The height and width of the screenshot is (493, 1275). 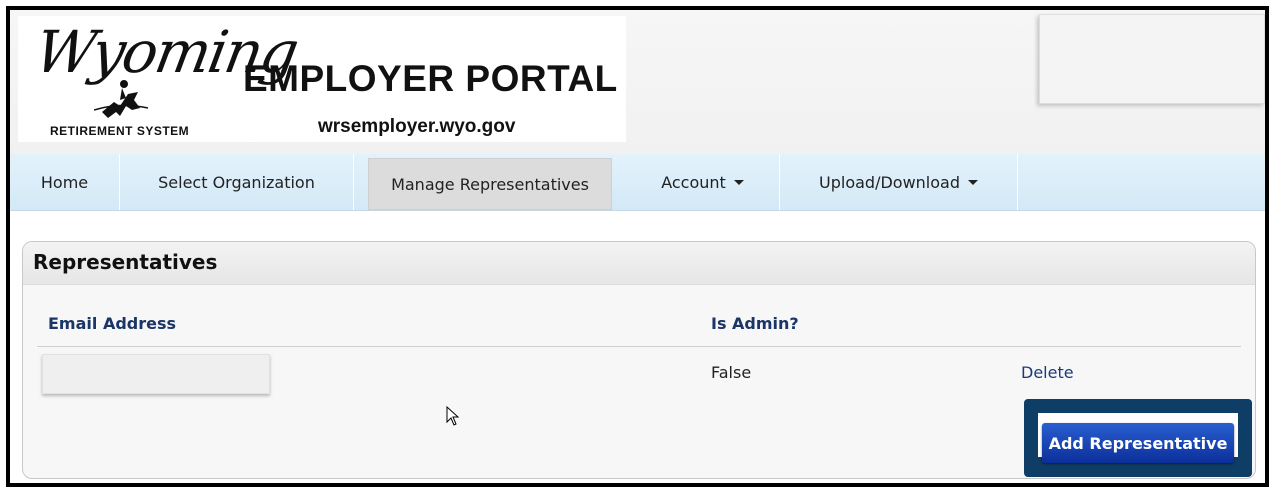 I want to click on nav-home-label: Home, so click(x=64, y=182).